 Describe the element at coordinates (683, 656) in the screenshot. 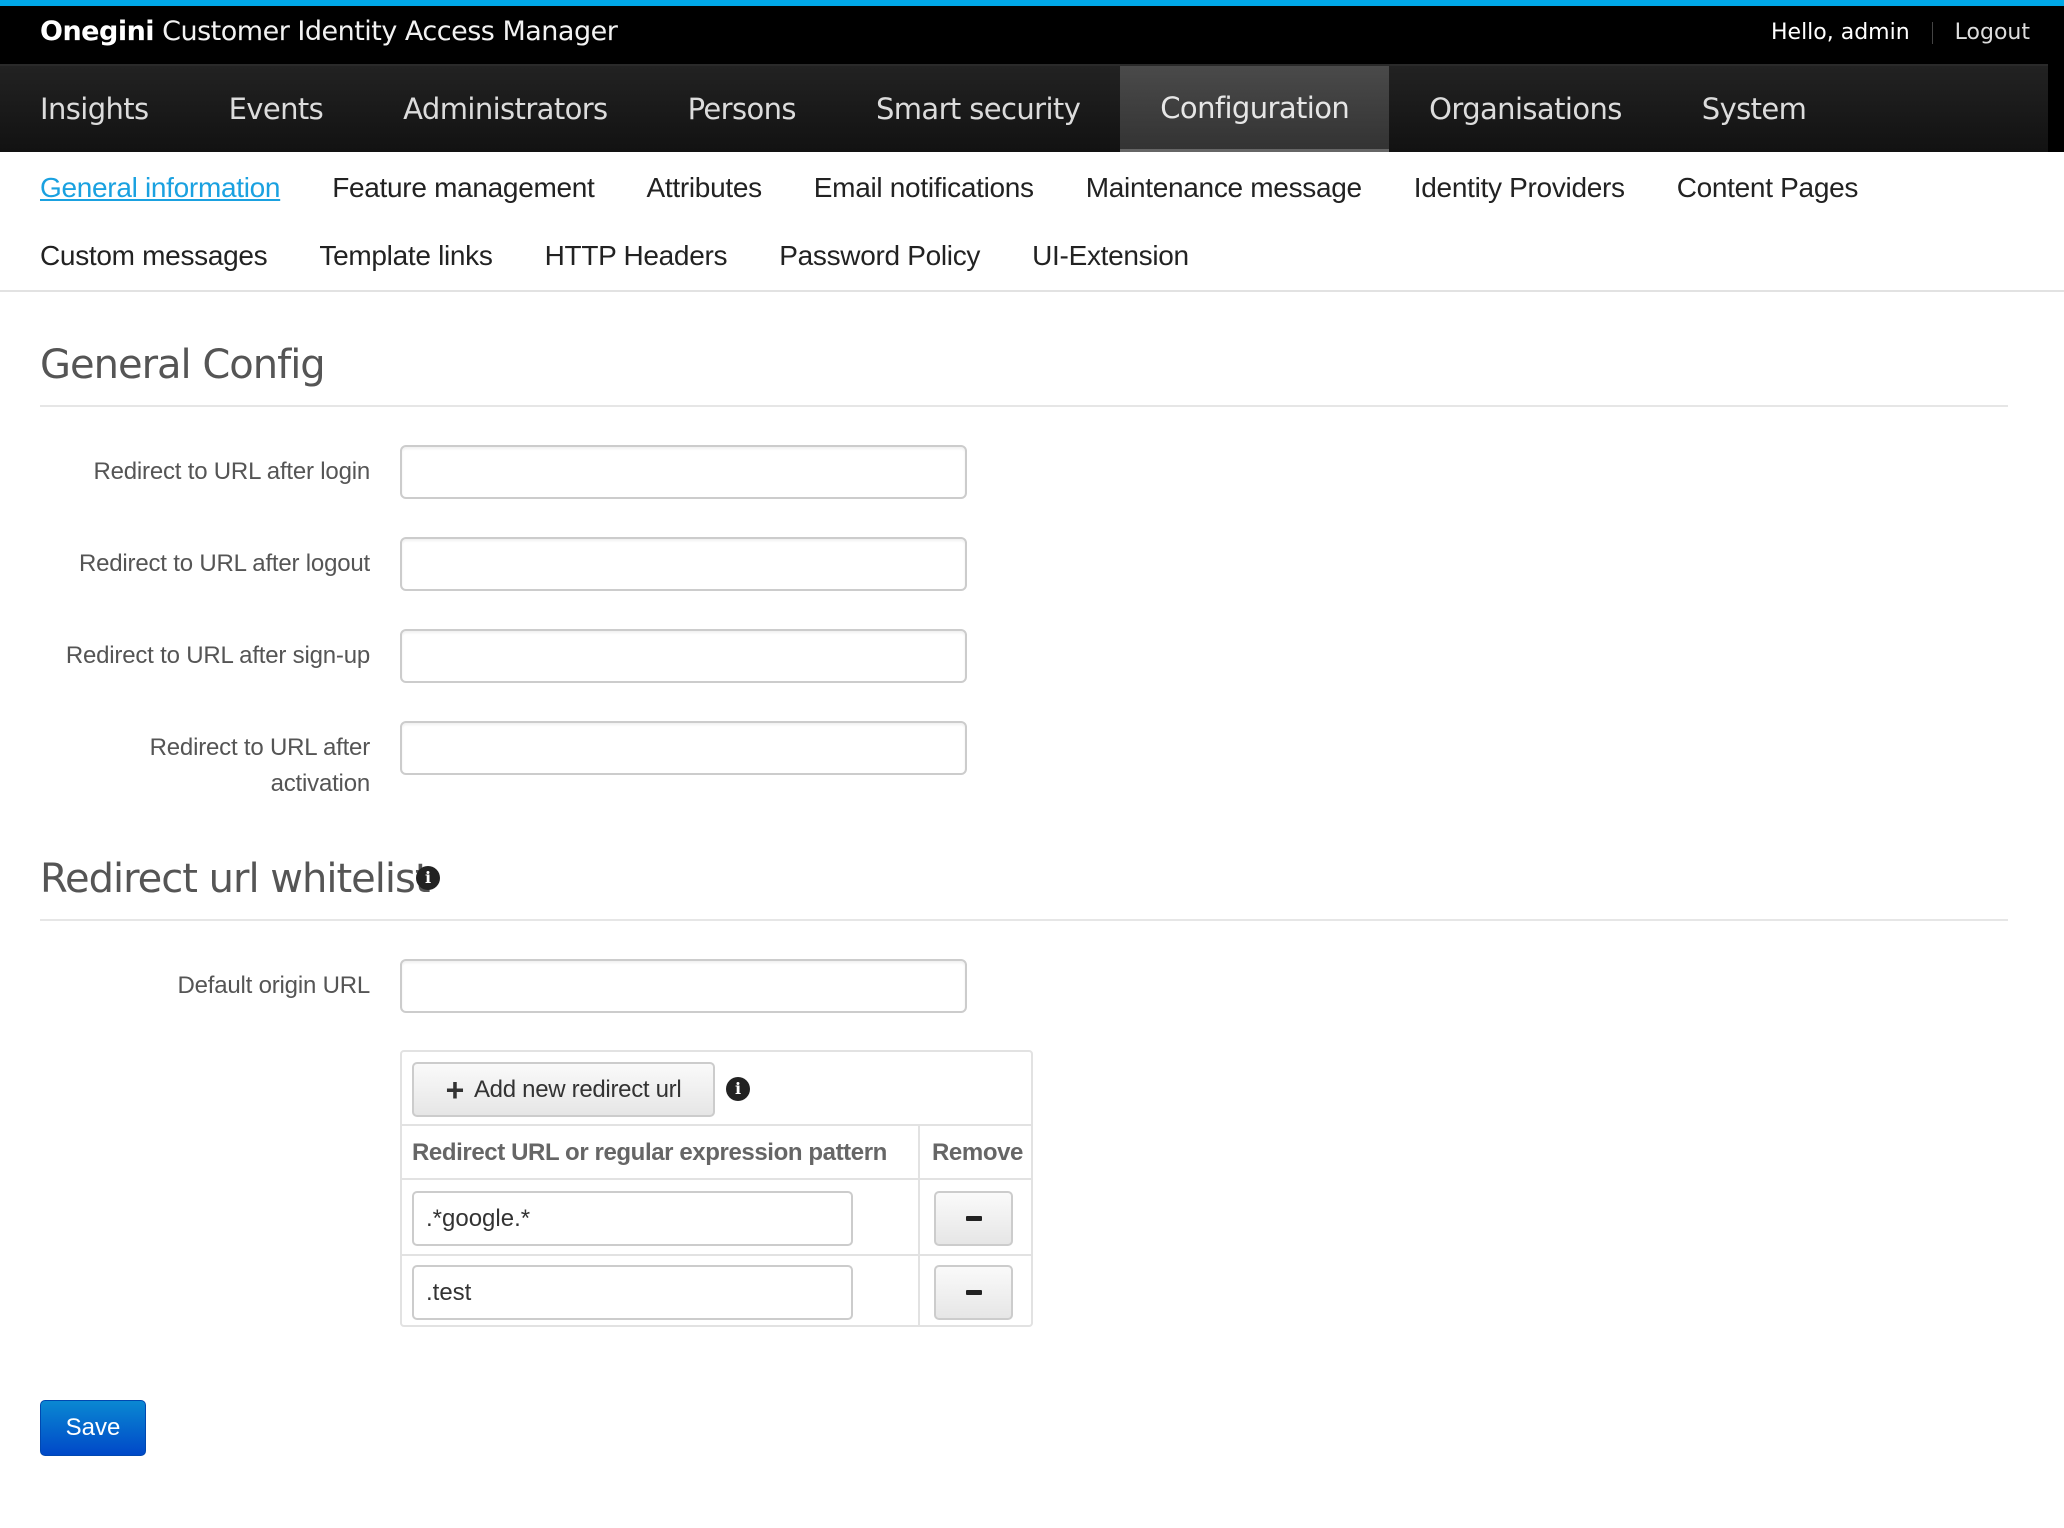

I see `redirect-signup-input` at that location.